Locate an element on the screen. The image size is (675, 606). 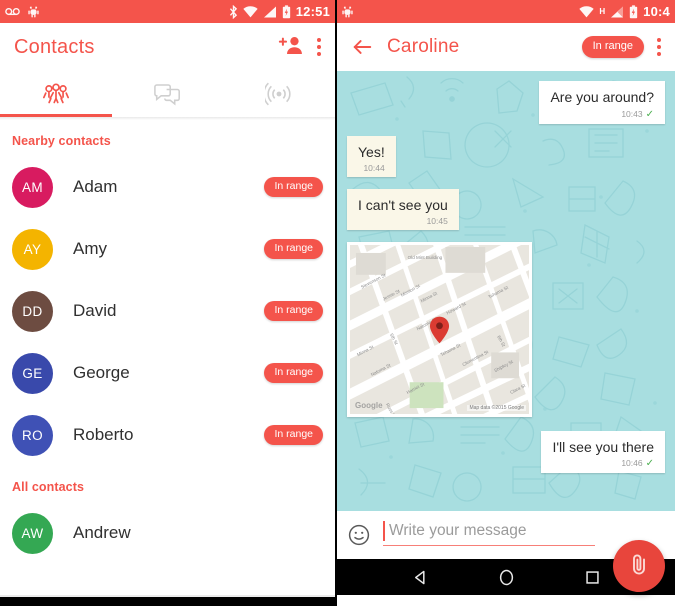
back-triangle-icon is located at coordinates (420, 577).